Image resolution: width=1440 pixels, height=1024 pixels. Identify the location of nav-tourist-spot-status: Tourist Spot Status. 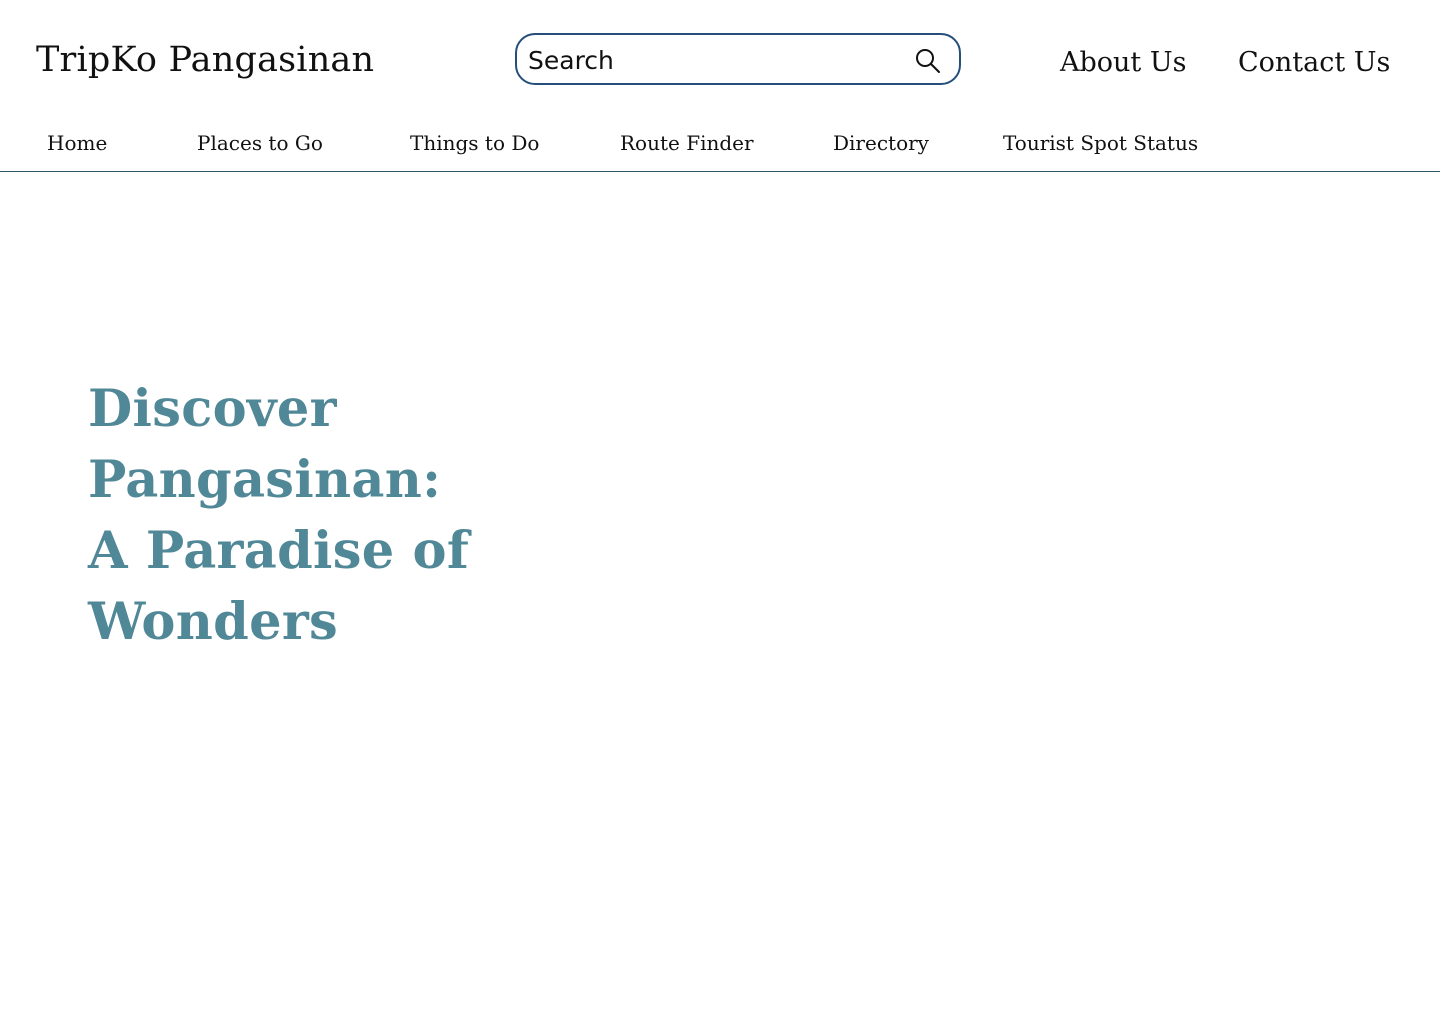
(1100, 143).